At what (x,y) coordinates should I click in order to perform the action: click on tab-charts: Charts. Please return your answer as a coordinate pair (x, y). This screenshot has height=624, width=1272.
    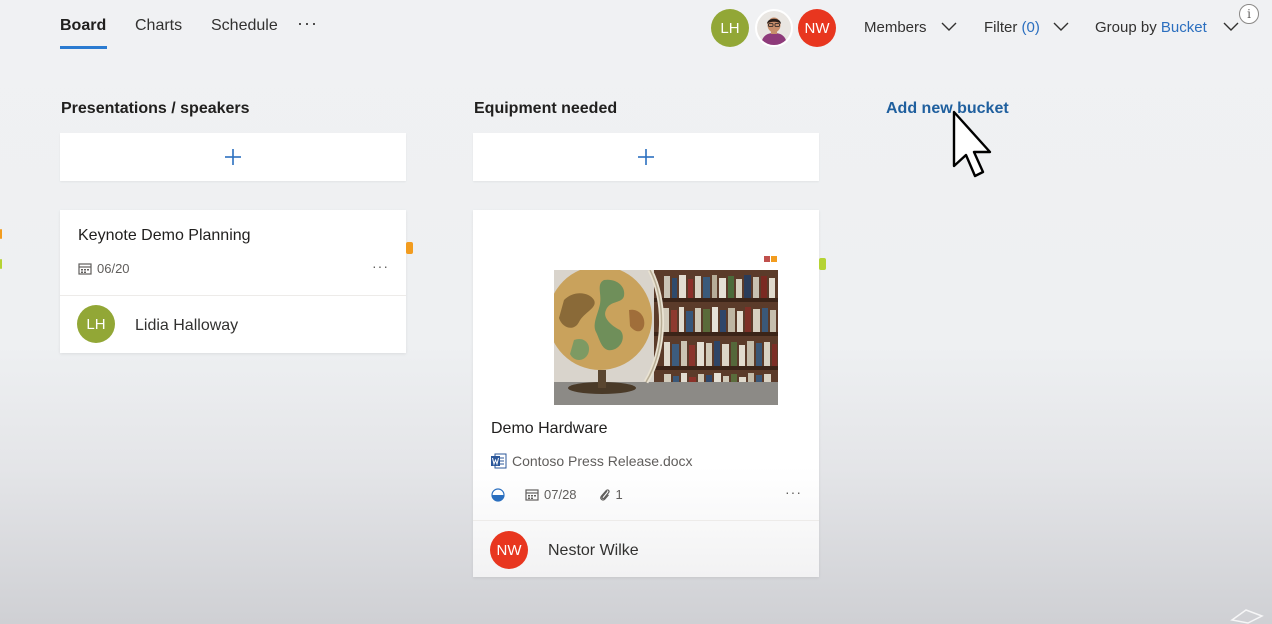
    Looking at the image, I should click on (158, 26).